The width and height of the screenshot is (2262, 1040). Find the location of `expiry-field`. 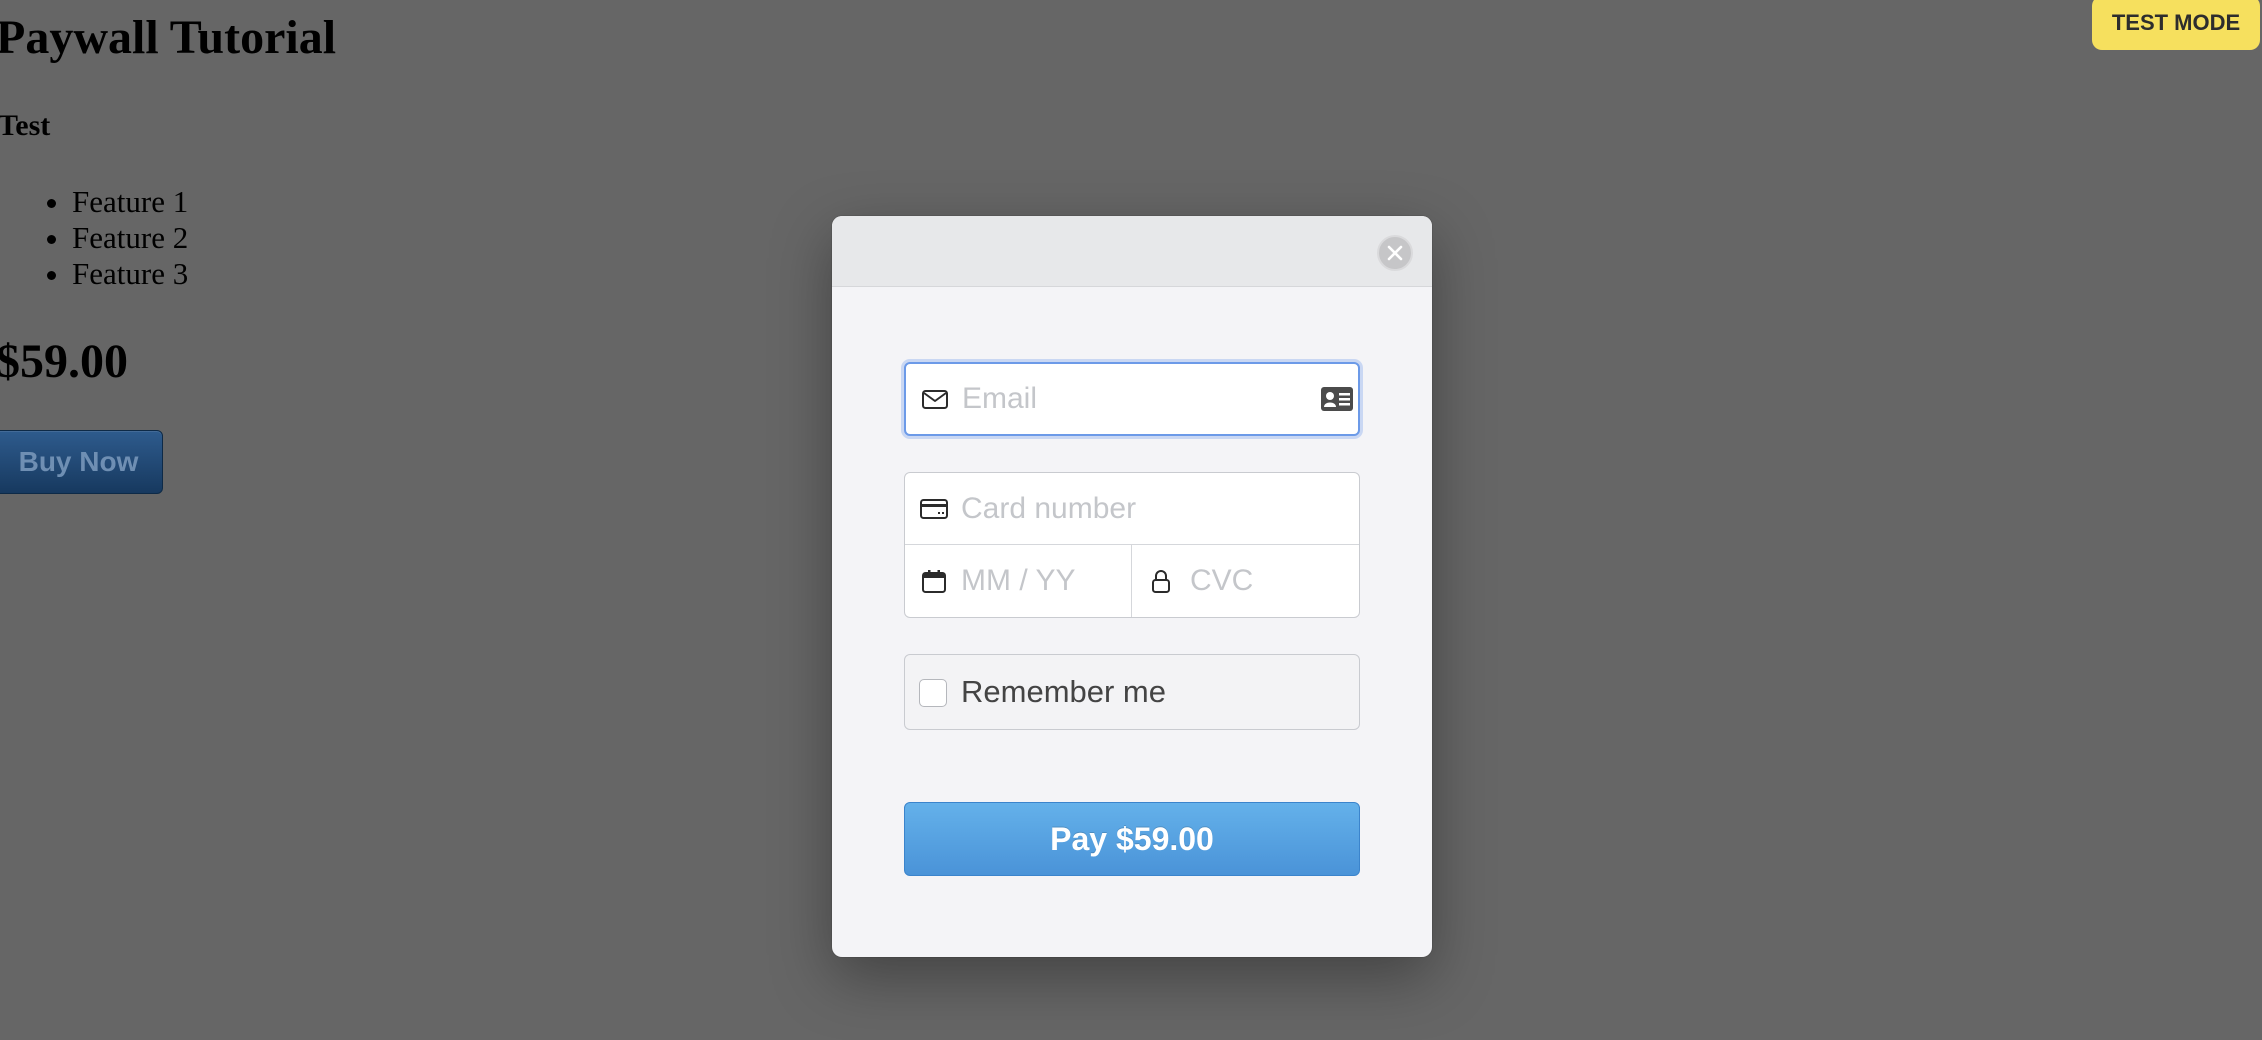

expiry-field is located at coordinates (1018, 581).